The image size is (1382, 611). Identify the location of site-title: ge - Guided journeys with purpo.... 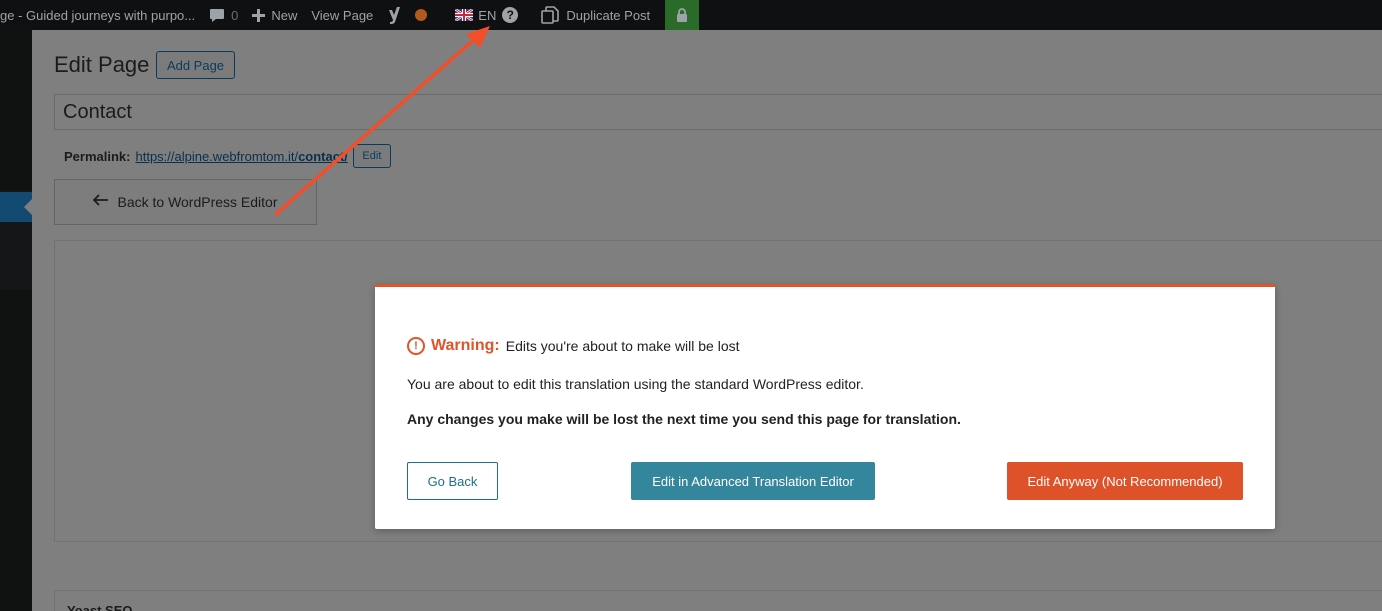
(98, 15).